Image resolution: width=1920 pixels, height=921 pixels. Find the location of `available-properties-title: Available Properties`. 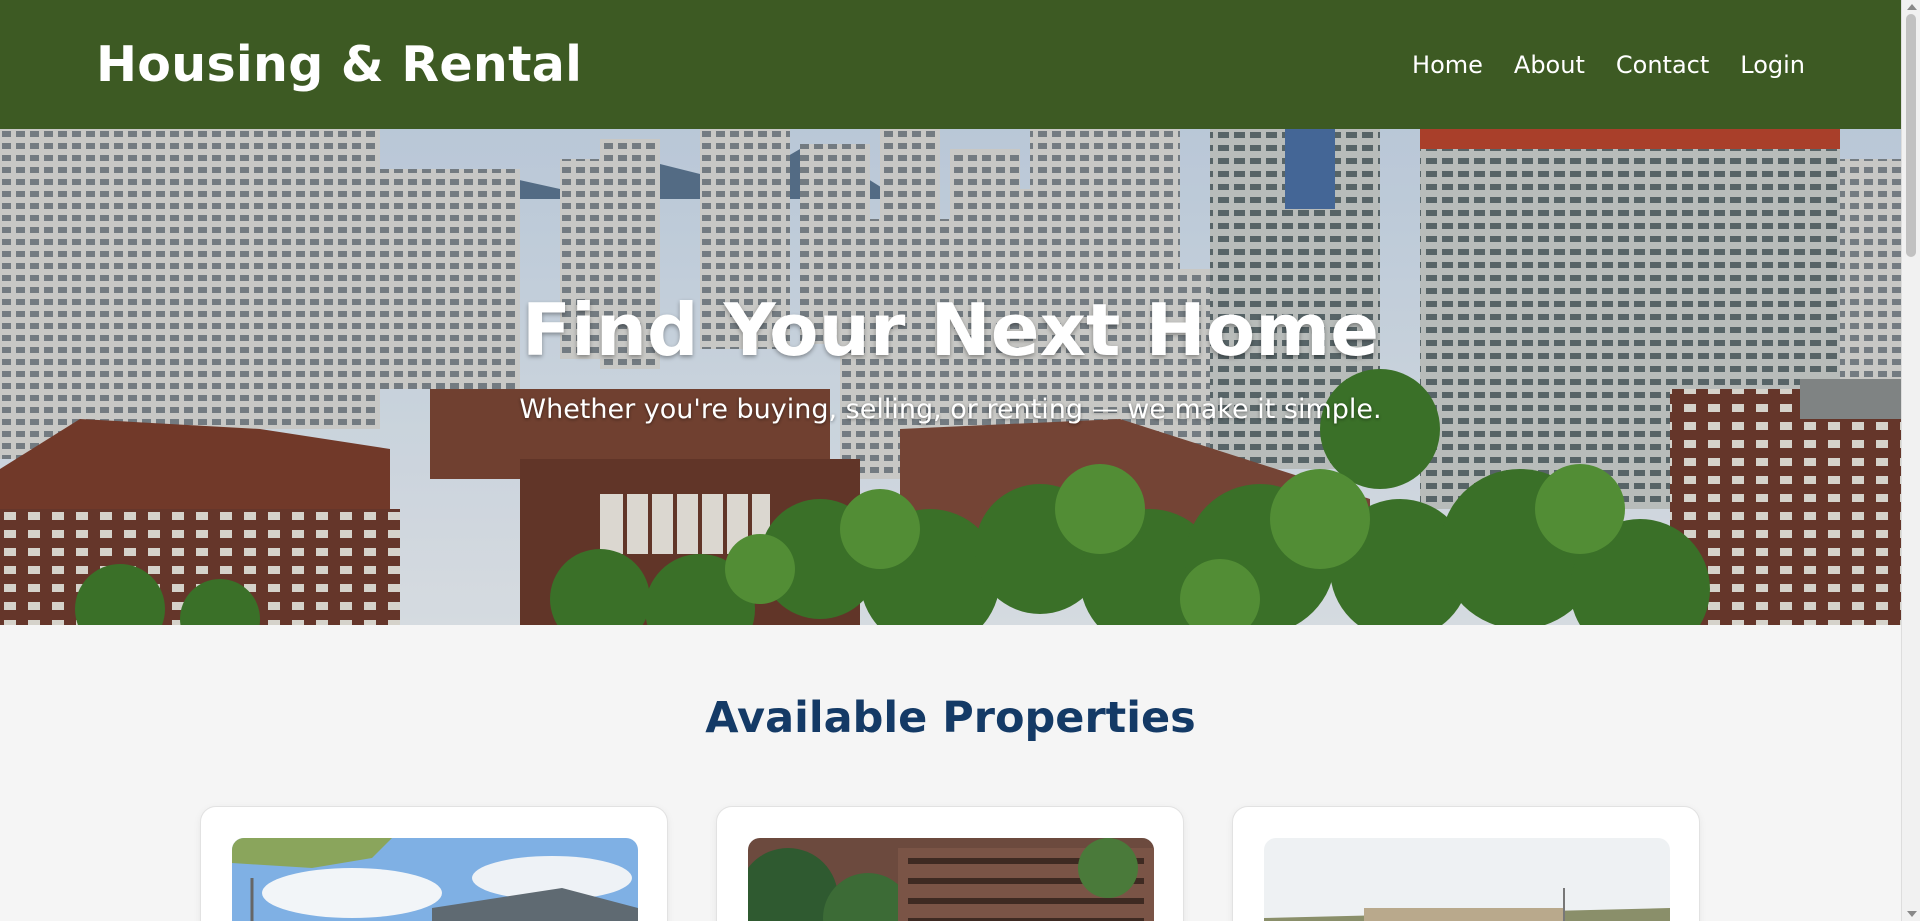

available-properties-title: Available Properties is located at coordinates (950, 718).